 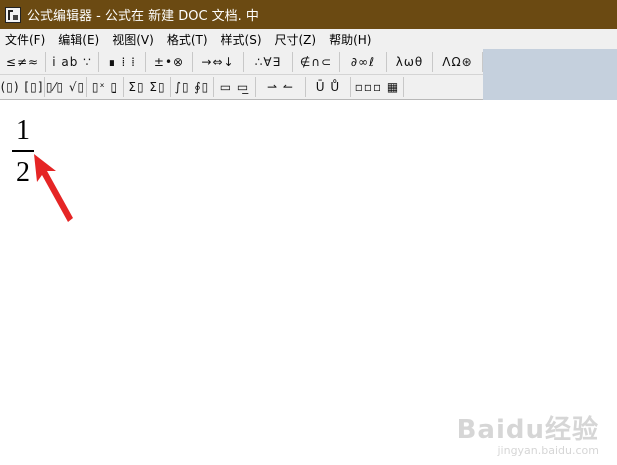 What do you see at coordinates (53, 188) in the screenshot?
I see `red-annotation-arrow-icon` at bounding box center [53, 188].